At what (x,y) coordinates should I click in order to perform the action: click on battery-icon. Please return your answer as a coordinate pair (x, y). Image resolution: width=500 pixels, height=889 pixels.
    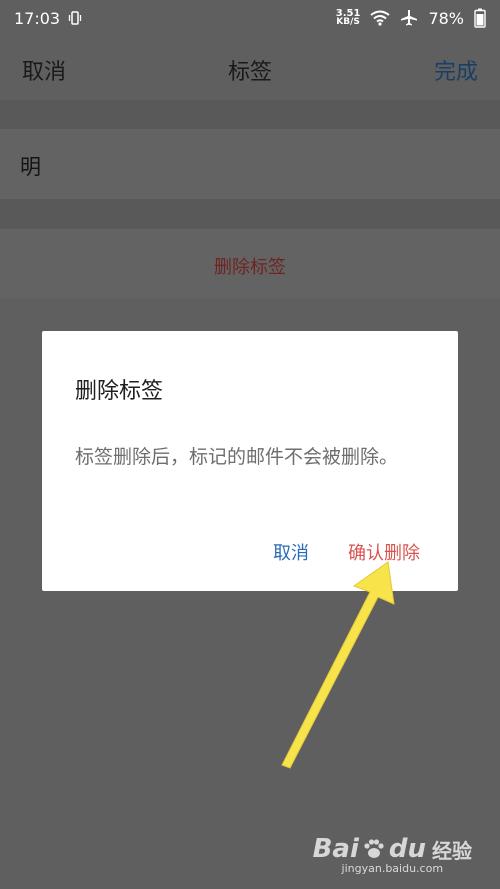
    Looking at the image, I should click on (480, 18).